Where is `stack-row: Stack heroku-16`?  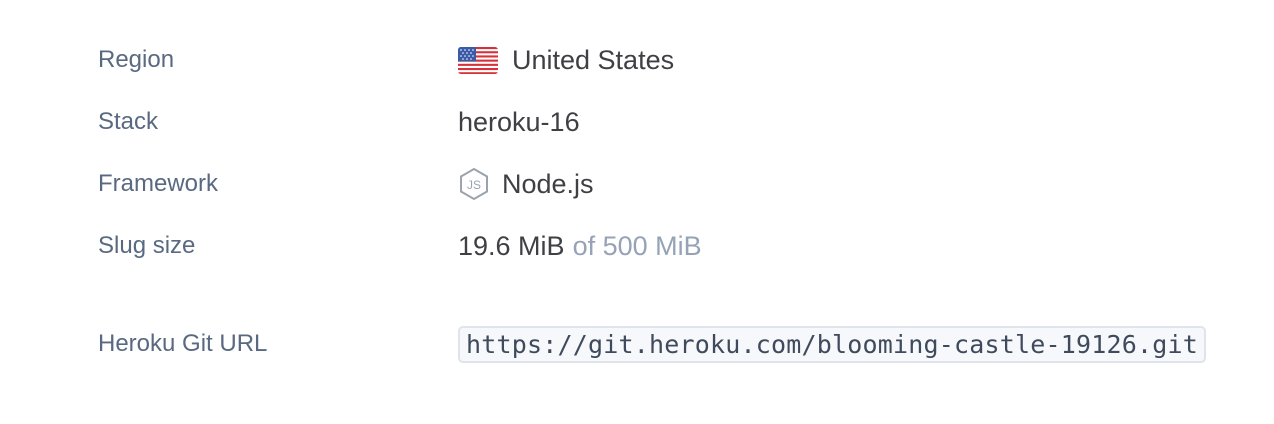 stack-row: Stack heroku-16 is located at coordinates (339, 122).